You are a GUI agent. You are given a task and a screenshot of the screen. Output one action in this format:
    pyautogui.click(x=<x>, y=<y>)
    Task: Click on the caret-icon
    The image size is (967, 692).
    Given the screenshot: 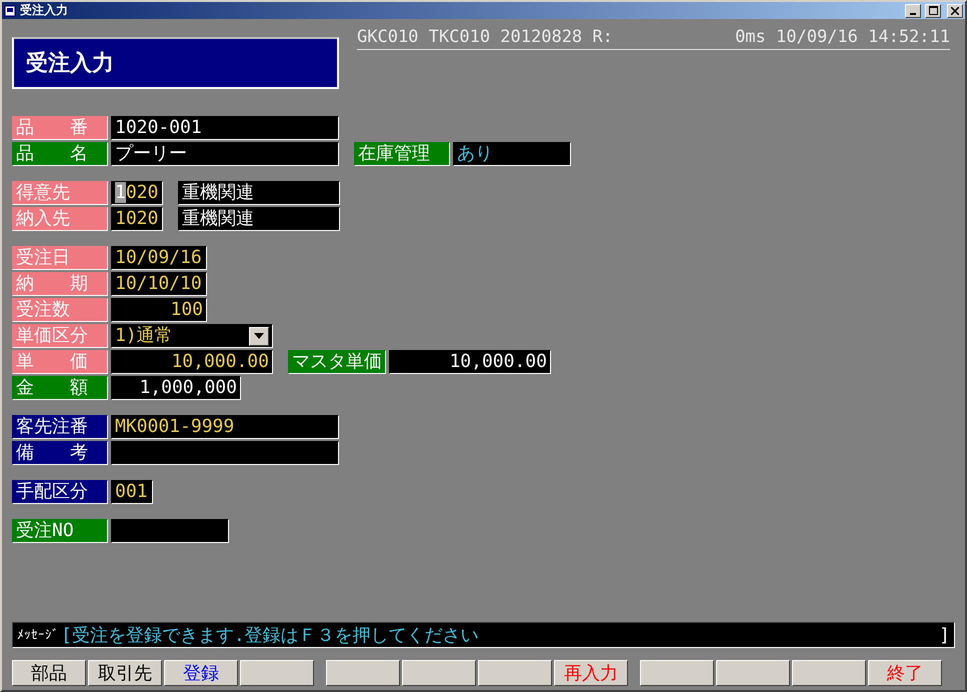 What is the action you would take?
    pyautogui.click(x=259, y=336)
    